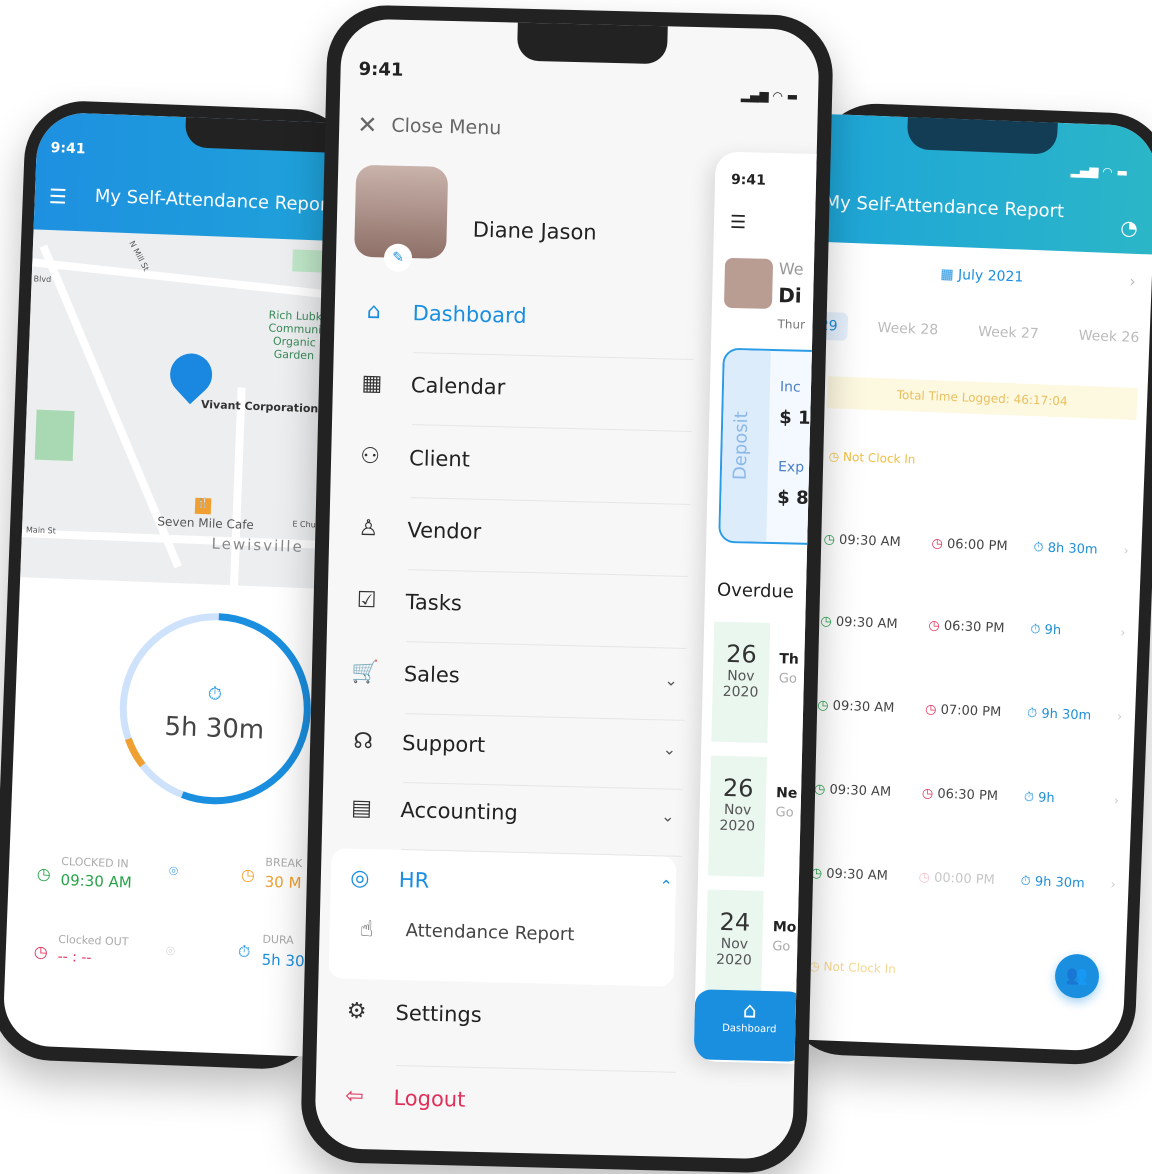 The width and height of the screenshot is (1152, 1174). What do you see at coordinates (1109, 336) in the screenshot?
I see `tab-week-26: Week 26` at bounding box center [1109, 336].